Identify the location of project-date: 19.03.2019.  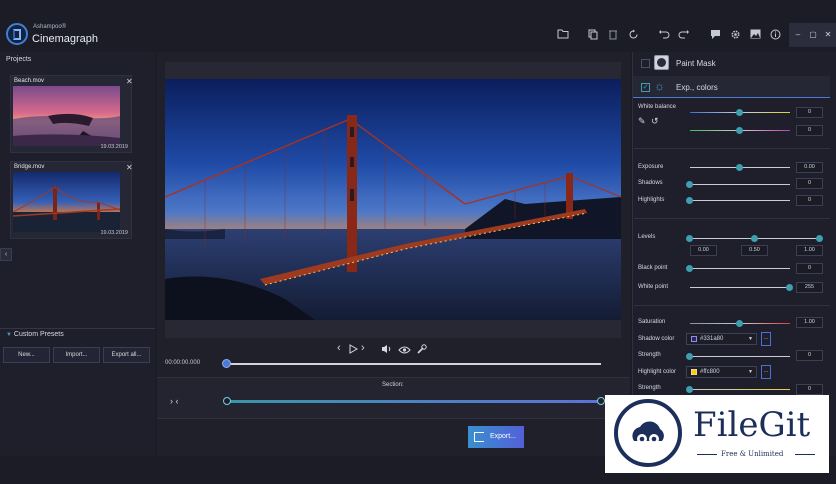
(114, 233).